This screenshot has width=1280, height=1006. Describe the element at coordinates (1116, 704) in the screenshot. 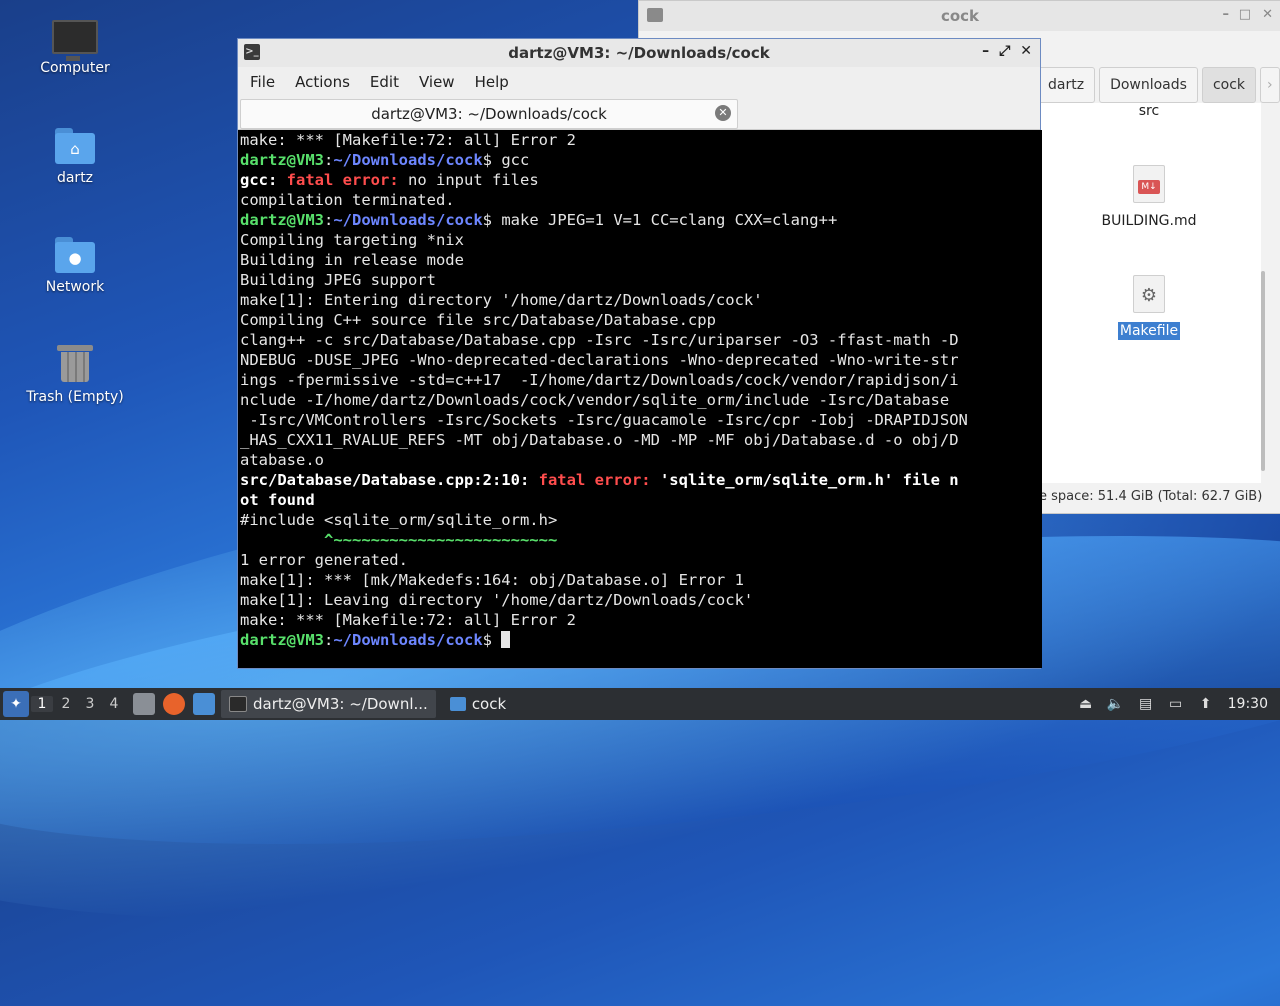

I see `volume-icon: 🔈` at that location.